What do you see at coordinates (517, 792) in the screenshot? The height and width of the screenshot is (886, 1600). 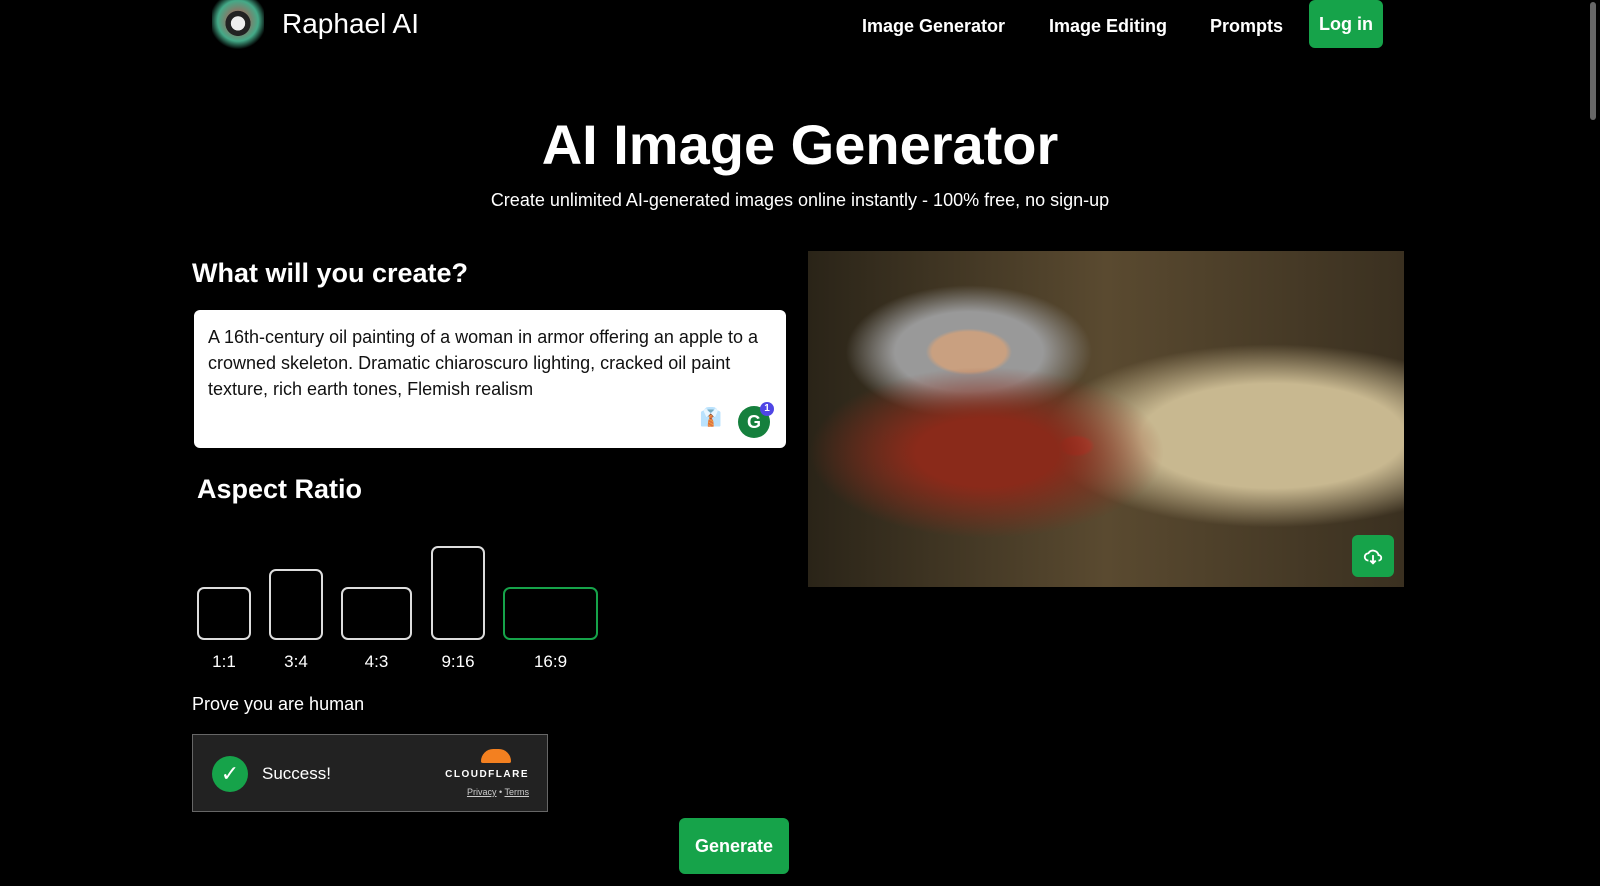 I see `terms-link: Terms` at bounding box center [517, 792].